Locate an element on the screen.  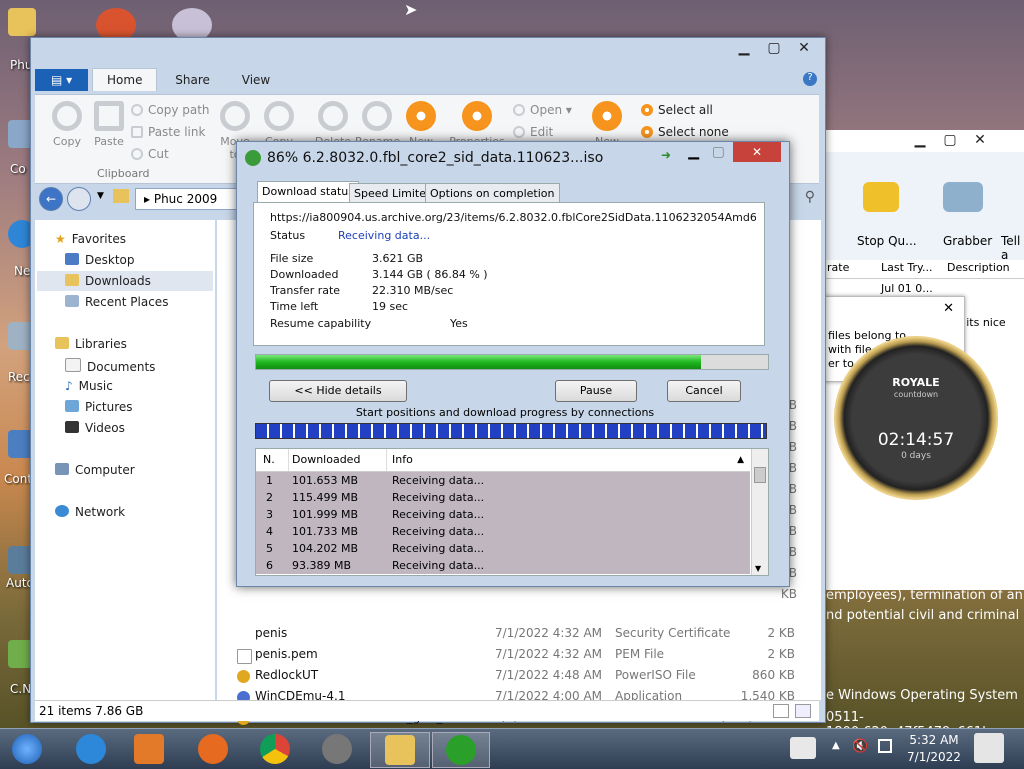
col-description: Description is located at coordinates (978, 267).